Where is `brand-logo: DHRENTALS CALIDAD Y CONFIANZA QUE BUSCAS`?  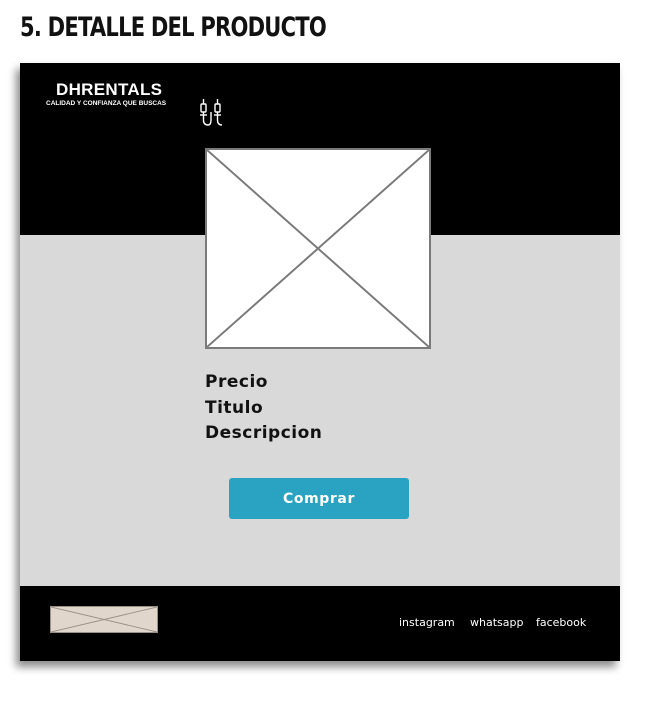 brand-logo: DHRENTALS CALIDAD Y CONFIANZA QUE BUSCAS is located at coordinates (134, 103).